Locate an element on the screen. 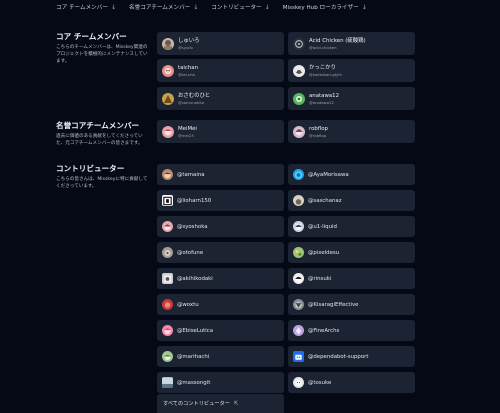 The height and width of the screenshot is (413, 500). contributor-card: @lioharn150 is located at coordinates (220, 200).